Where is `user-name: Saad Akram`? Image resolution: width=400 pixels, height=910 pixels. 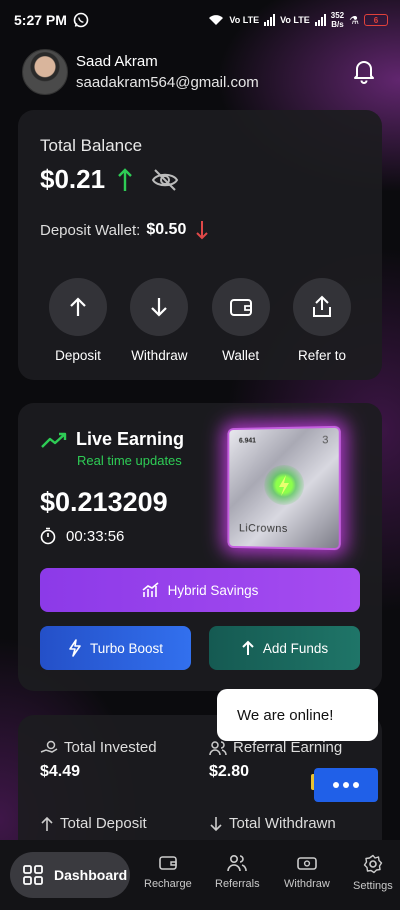
user-name: Saad Akram is located at coordinates (117, 61).